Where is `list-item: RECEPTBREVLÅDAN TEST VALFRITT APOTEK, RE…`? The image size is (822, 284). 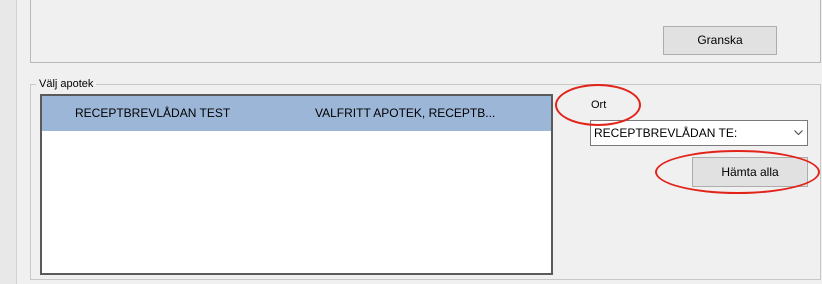
list-item: RECEPTBREVLÅDAN TEST VALFRITT APOTEK, RE… is located at coordinates (296, 113).